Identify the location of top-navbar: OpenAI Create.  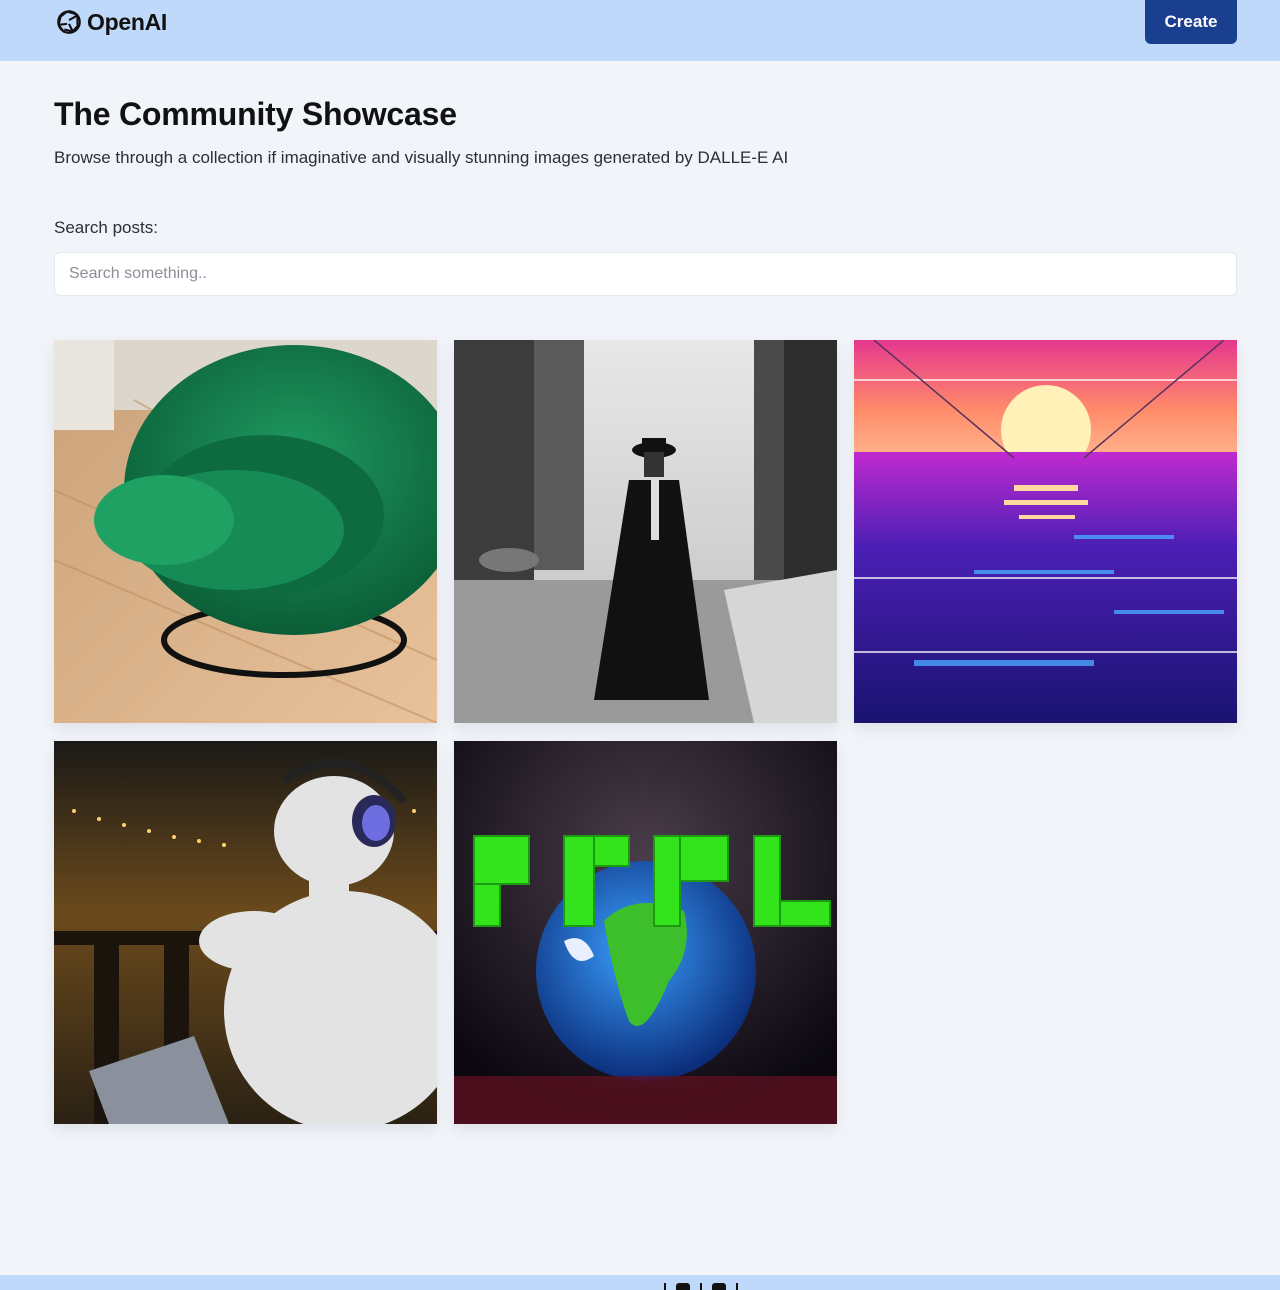
(640, 30).